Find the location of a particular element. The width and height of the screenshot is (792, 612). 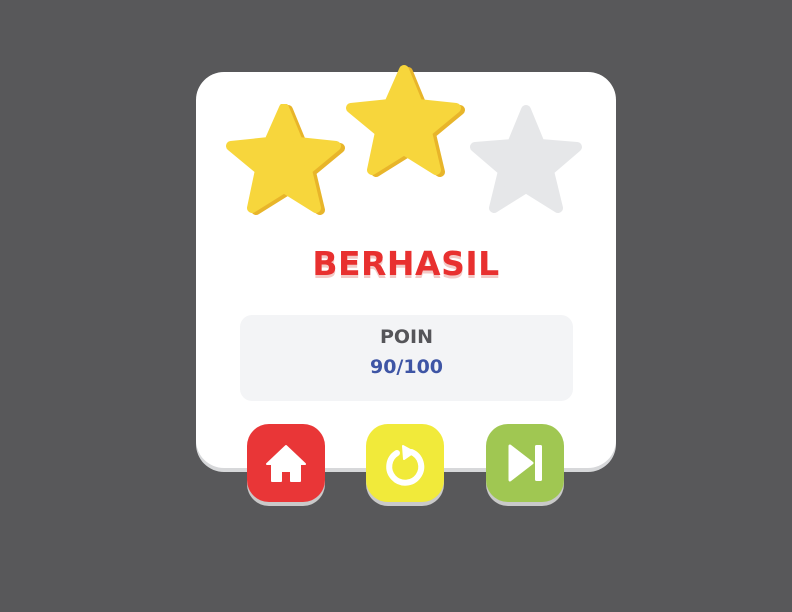

next-button is located at coordinates (525, 463).